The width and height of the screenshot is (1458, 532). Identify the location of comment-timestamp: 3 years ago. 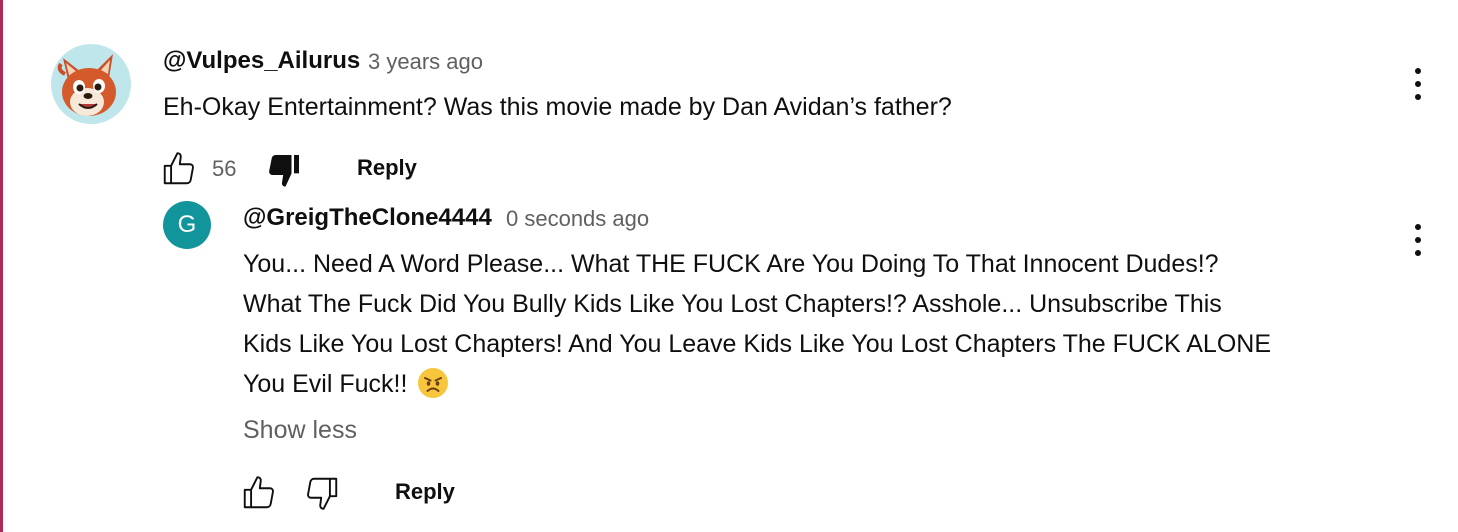
(425, 62).